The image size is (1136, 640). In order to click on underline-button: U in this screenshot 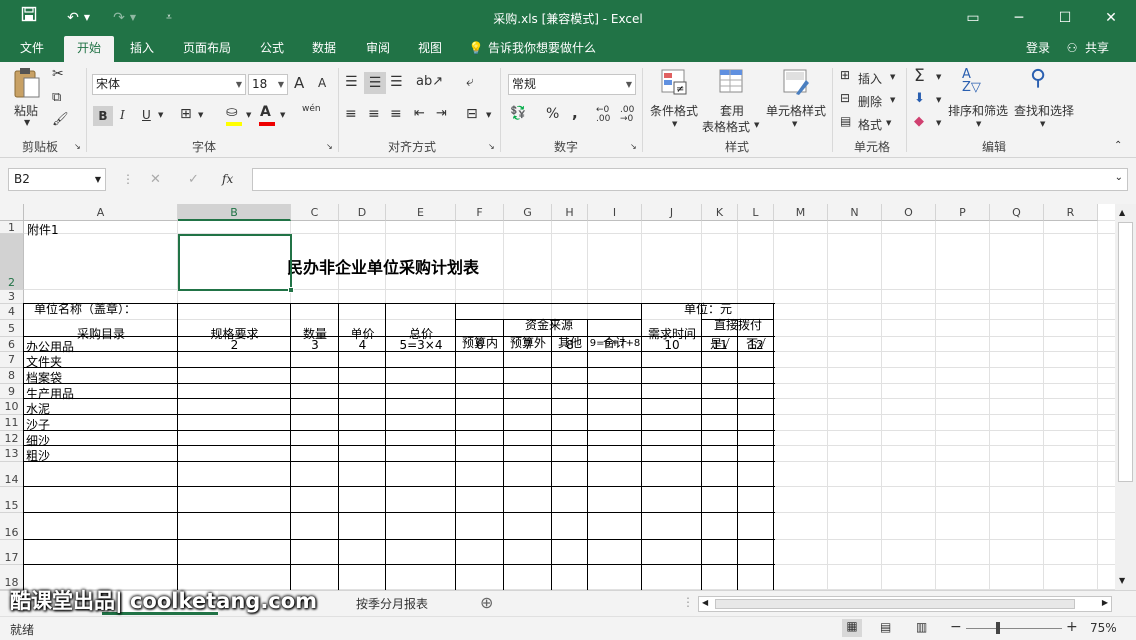, I will do `click(146, 115)`.